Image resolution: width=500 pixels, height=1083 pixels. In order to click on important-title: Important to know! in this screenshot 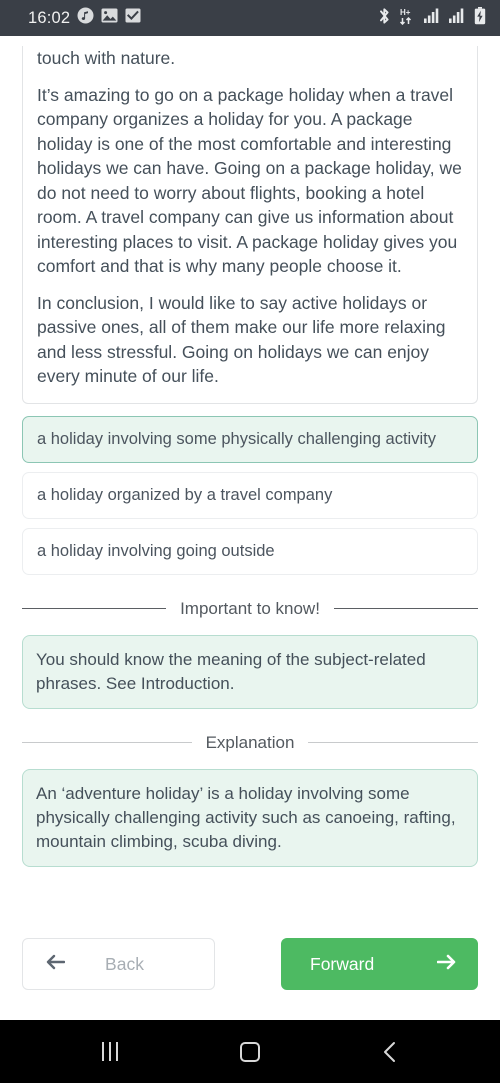, I will do `click(250, 608)`.